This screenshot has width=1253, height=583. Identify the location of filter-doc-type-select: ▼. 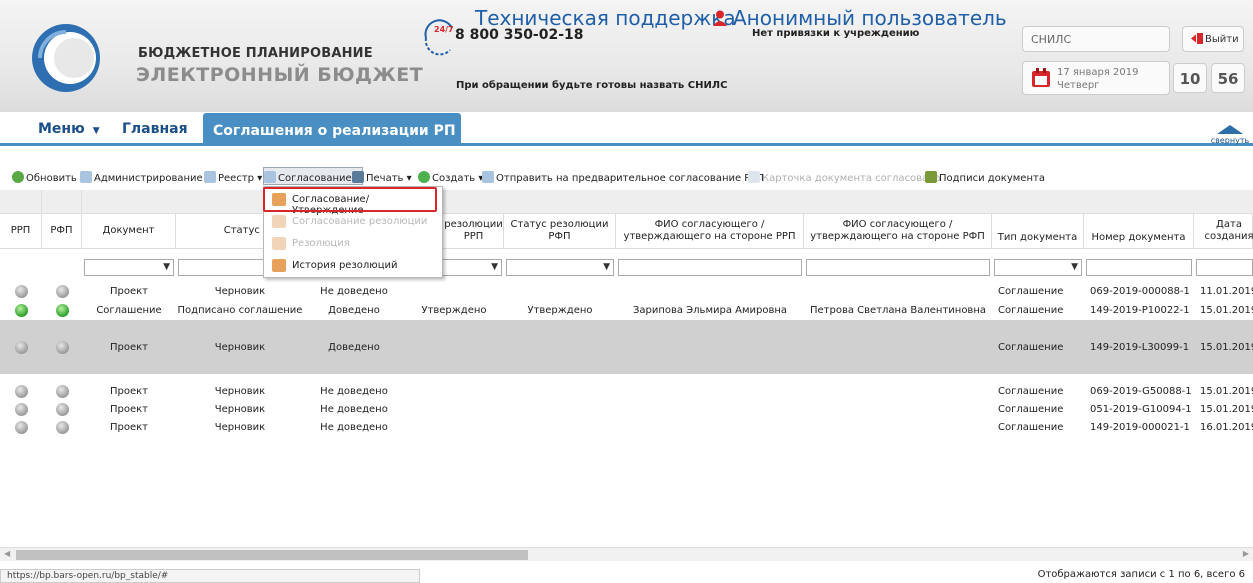
(1038, 267).